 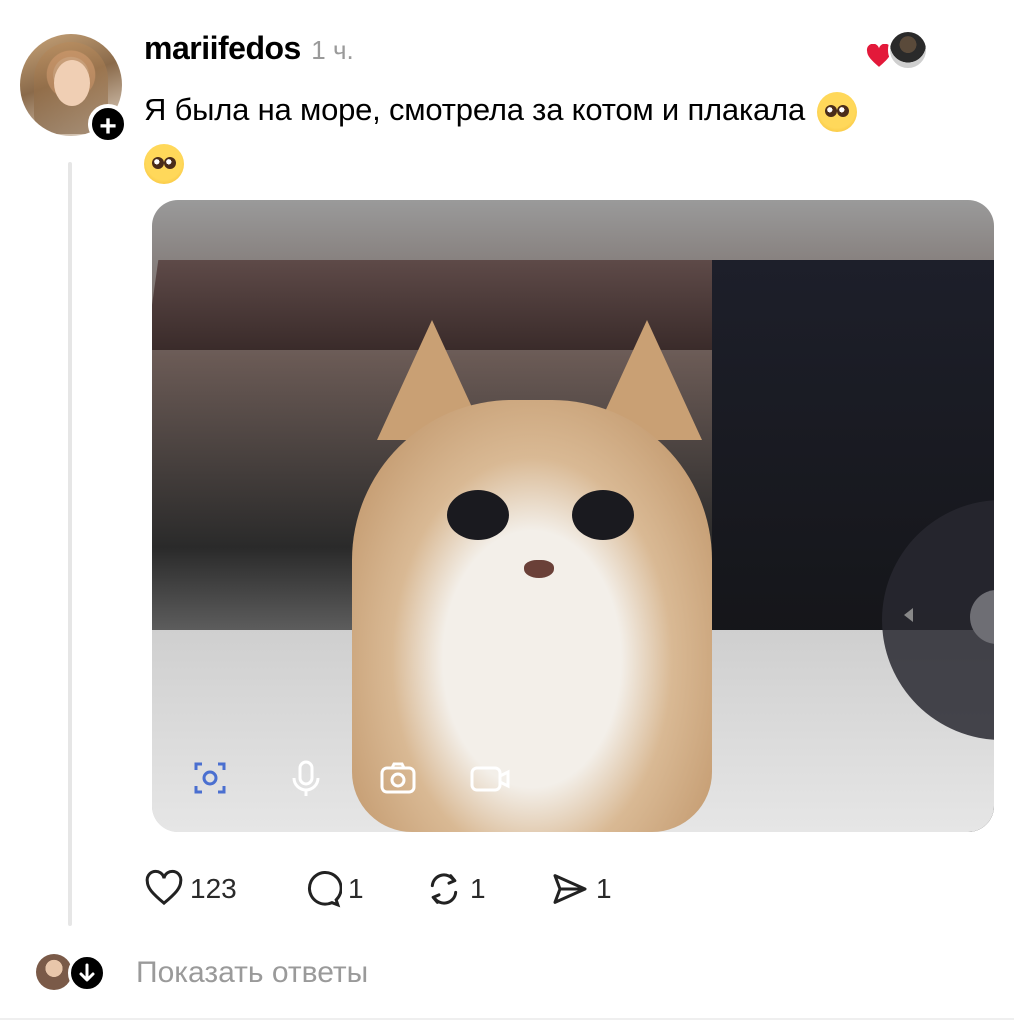 What do you see at coordinates (398, 778) in the screenshot?
I see `camera-icon` at bounding box center [398, 778].